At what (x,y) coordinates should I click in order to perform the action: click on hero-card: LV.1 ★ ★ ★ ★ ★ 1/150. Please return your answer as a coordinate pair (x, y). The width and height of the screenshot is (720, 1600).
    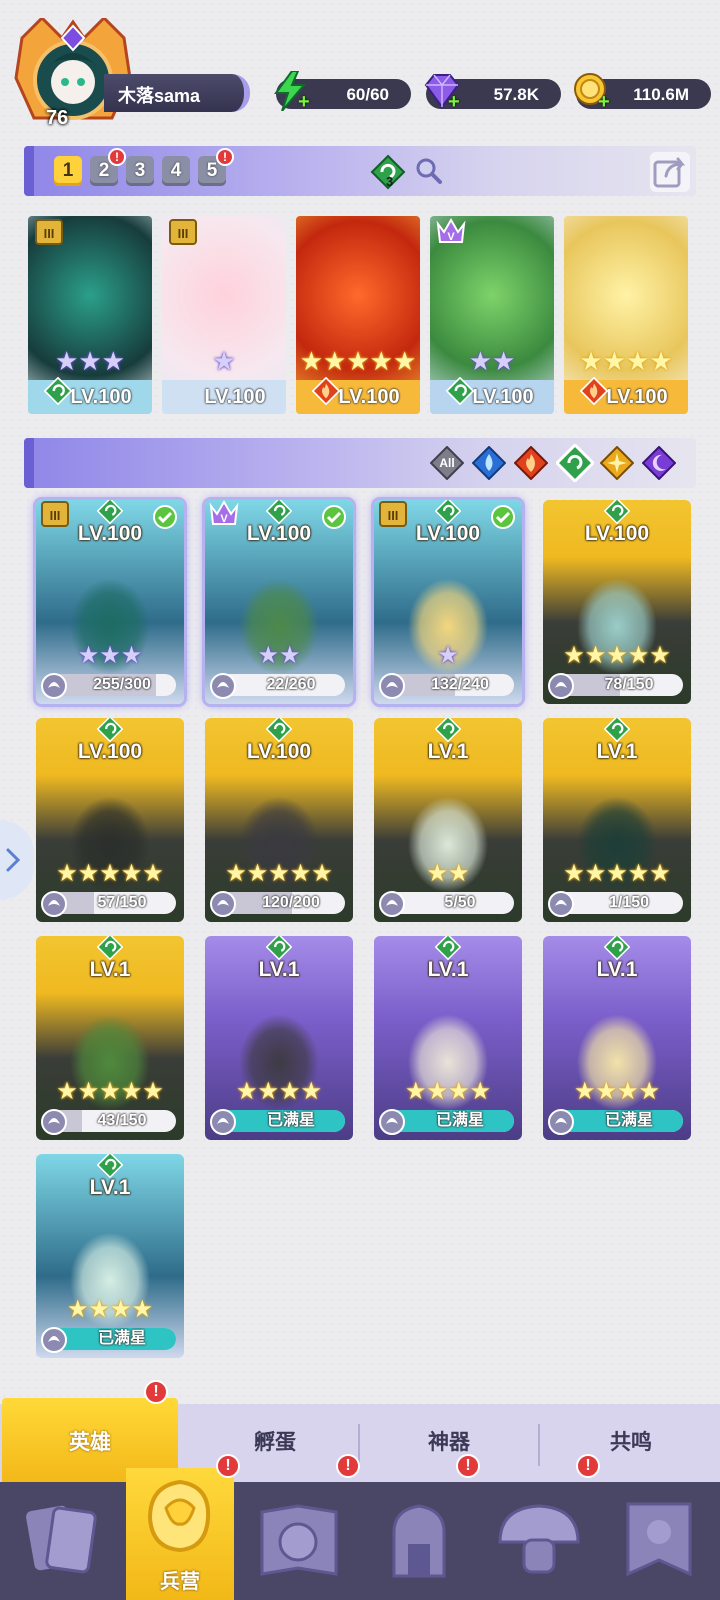
    Looking at the image, I should click on (617, 820).